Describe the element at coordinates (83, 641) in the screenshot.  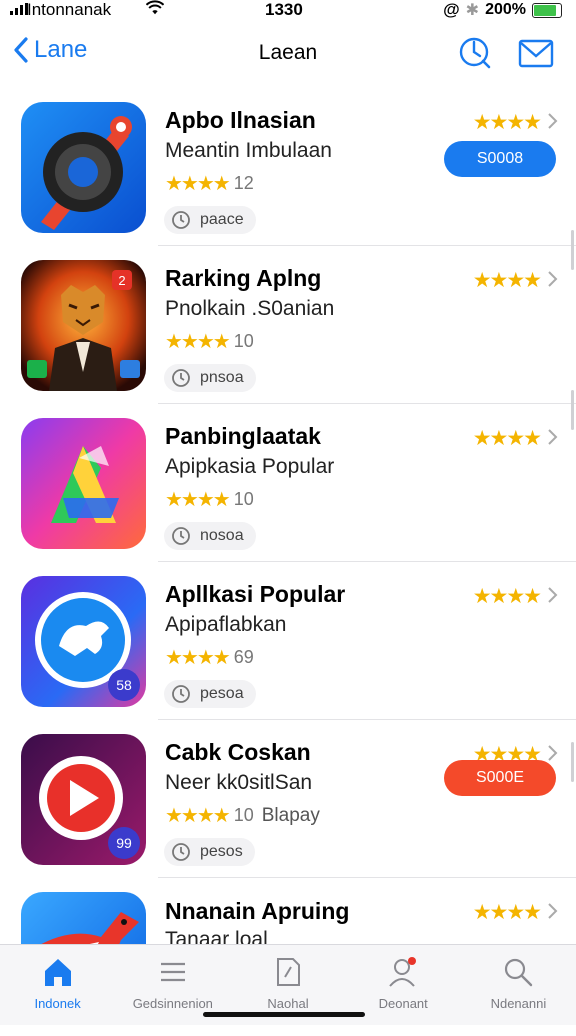
I see `lion-circle-icon: 58` at that location.